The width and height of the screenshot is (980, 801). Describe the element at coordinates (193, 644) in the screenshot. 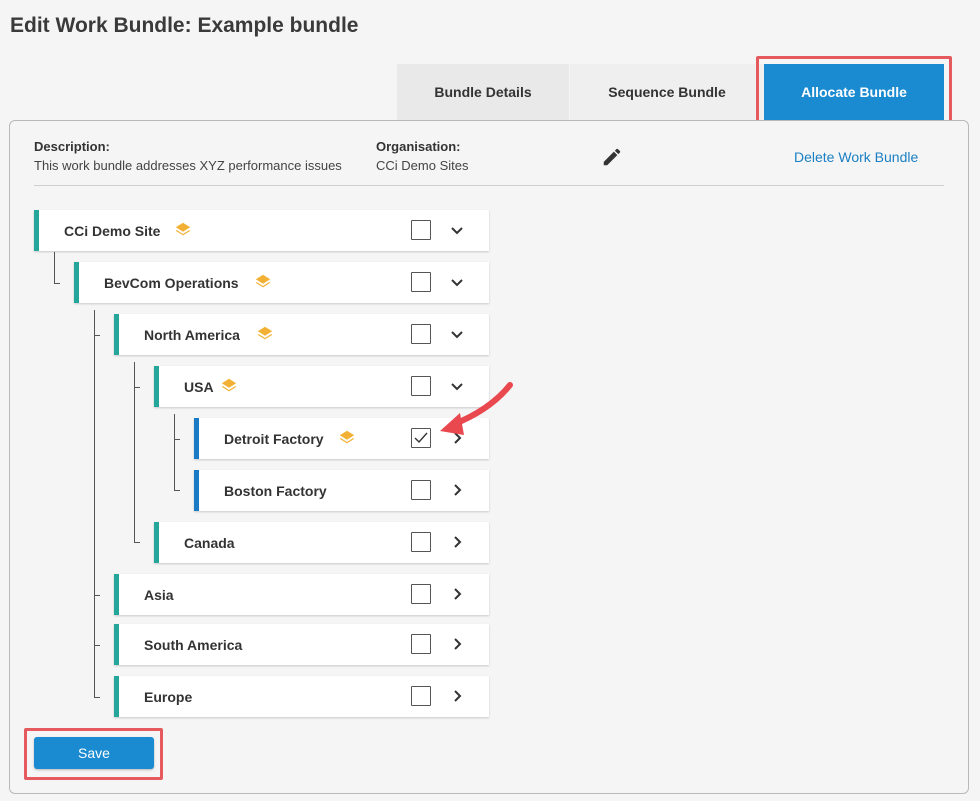

I see `tree-node-label: South America` at that location.